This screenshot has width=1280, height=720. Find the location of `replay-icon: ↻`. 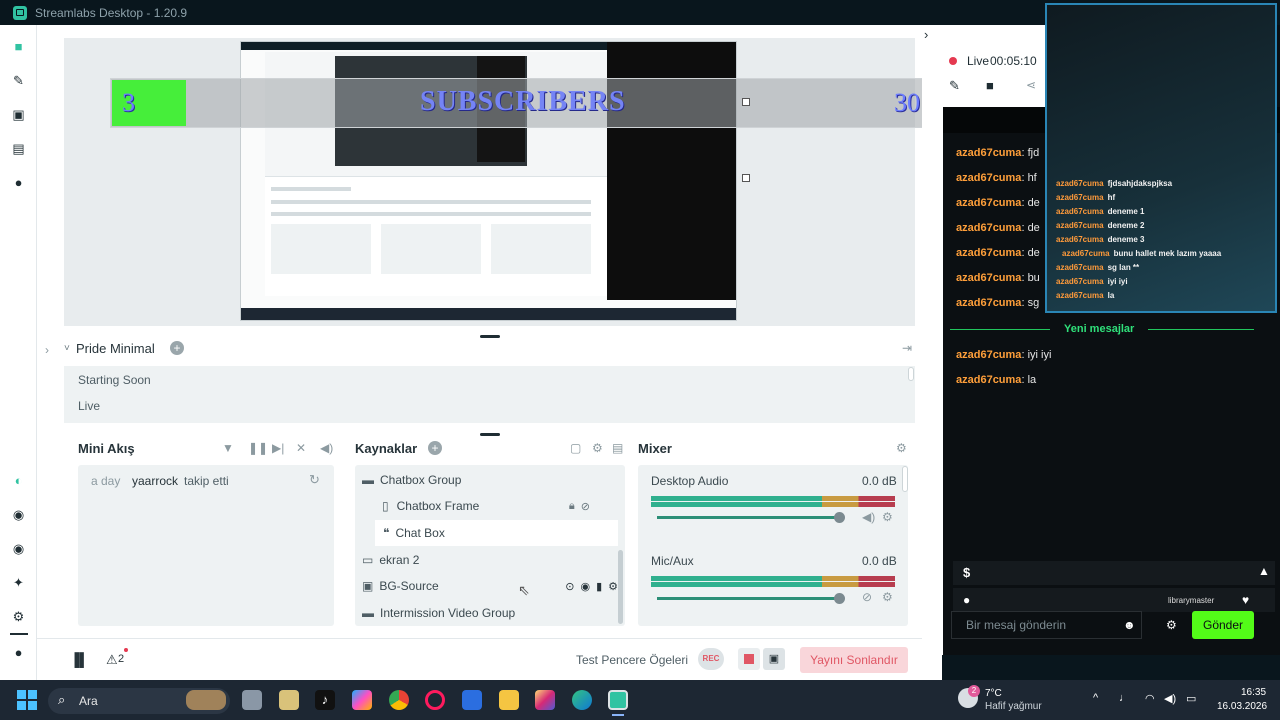

replay-icon: ↻ is located at coordinates (314, 480).